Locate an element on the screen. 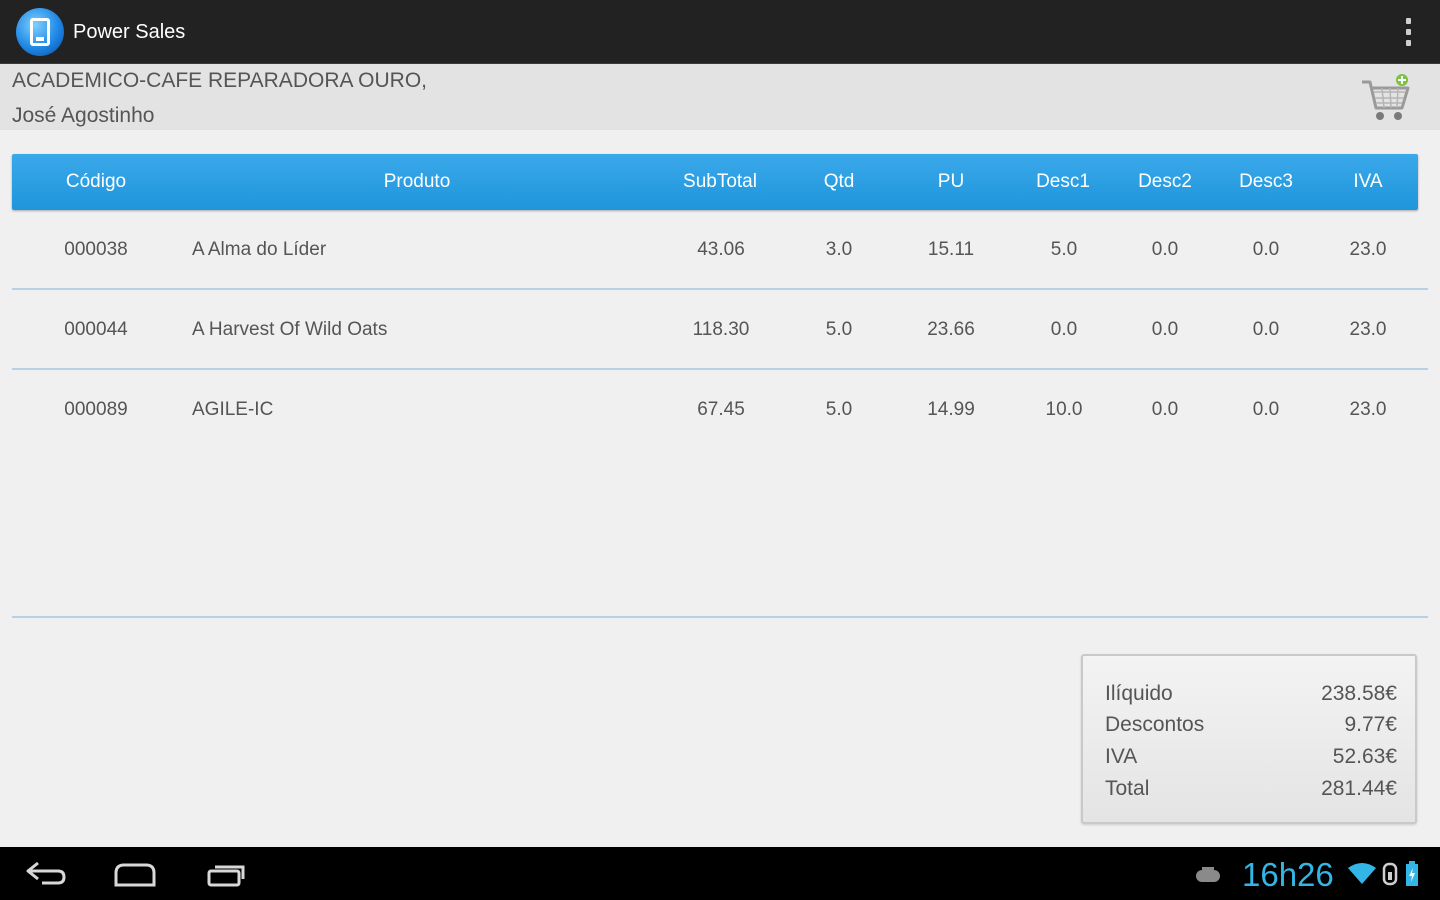 The width and height of the screenshot is (1440, 900). totals-label: Total is located at coordinates (1127, 788).